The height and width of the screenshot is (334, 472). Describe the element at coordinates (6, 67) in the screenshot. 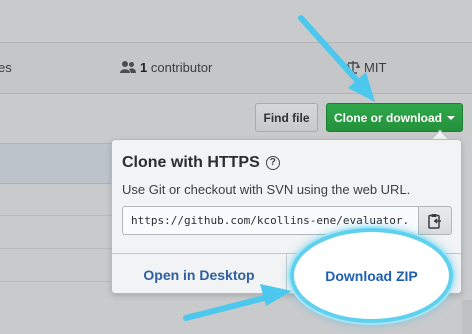

I see `branches-stat: es` at that location.